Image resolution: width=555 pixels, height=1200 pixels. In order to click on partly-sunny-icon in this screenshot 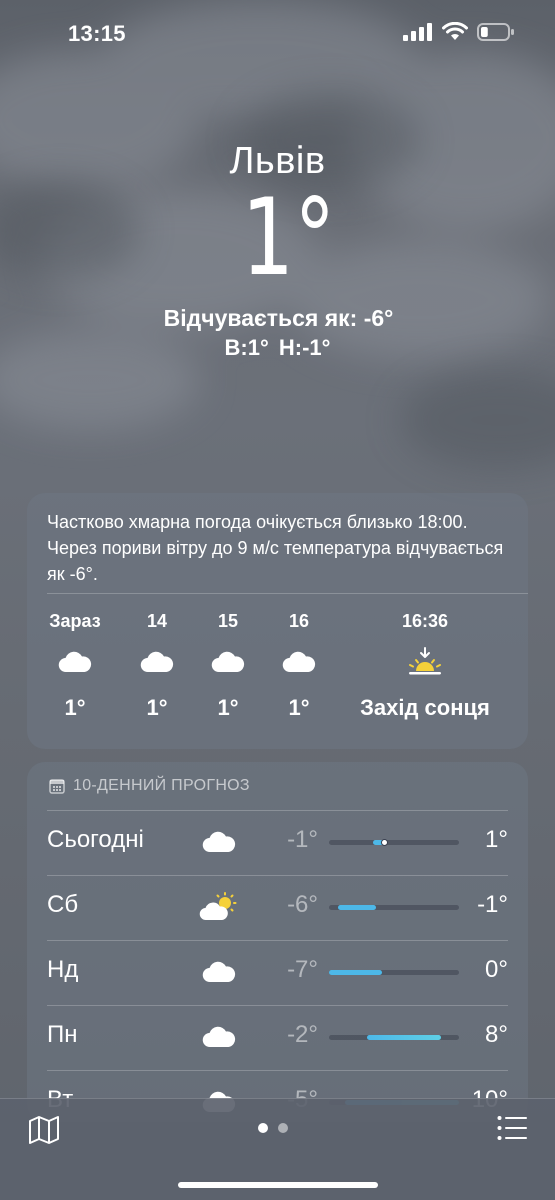, I will do `click(218, 906)`.